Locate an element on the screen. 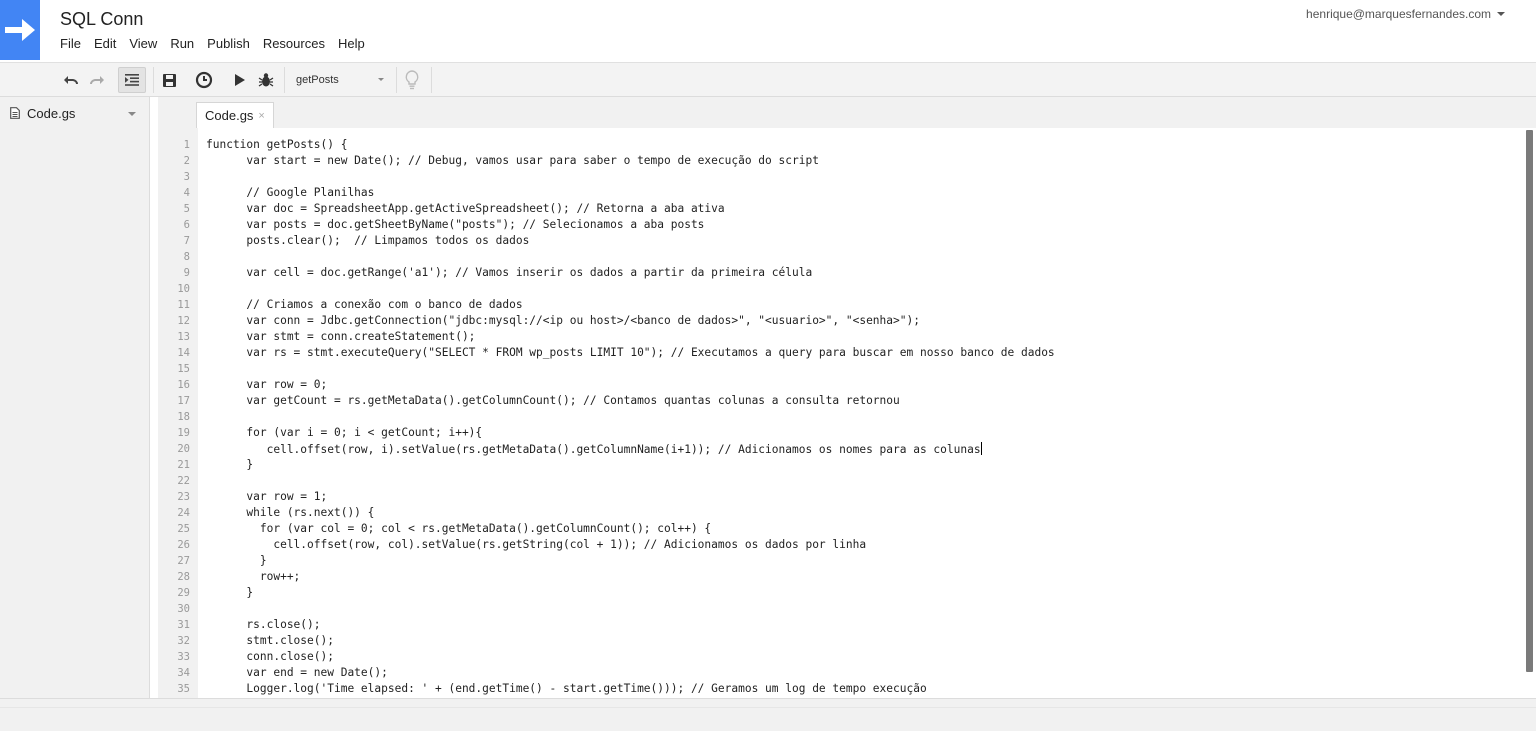 The height and width of the screenshot is (731, 1536). menu-file: File is located at coordinates (70, 43).